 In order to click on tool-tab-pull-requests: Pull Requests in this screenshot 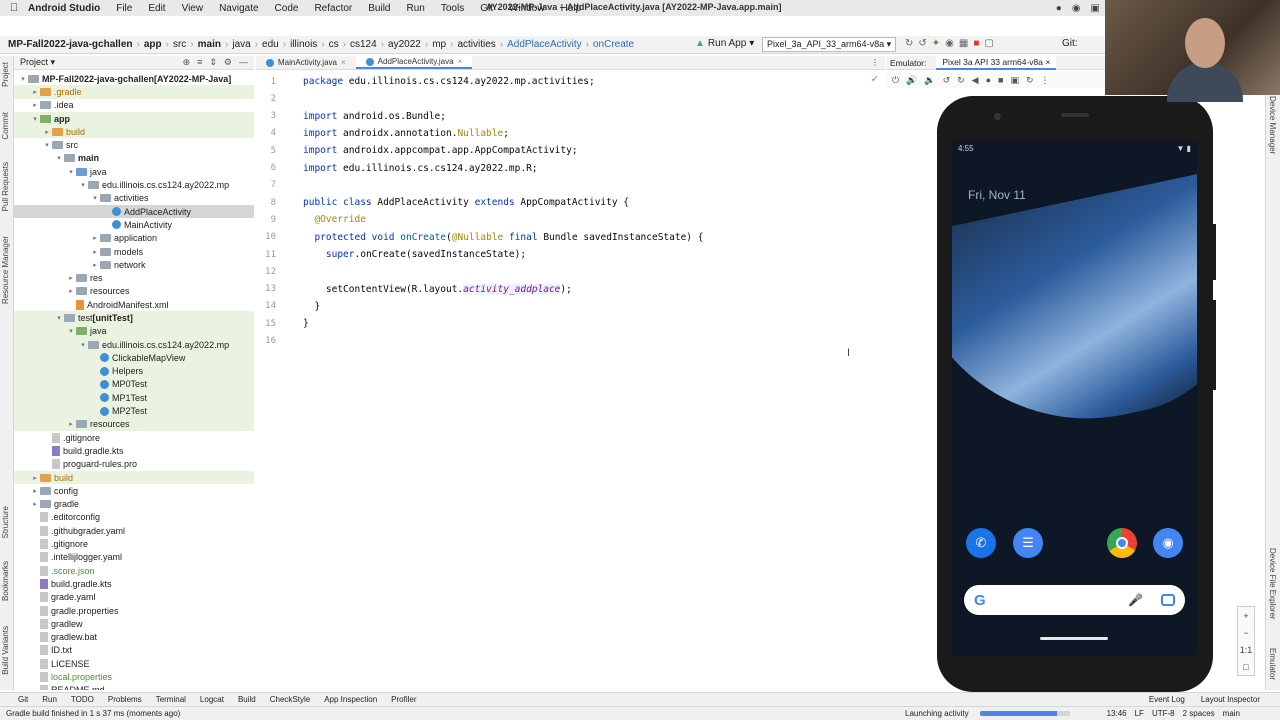, I will do `click(5, 186)`.